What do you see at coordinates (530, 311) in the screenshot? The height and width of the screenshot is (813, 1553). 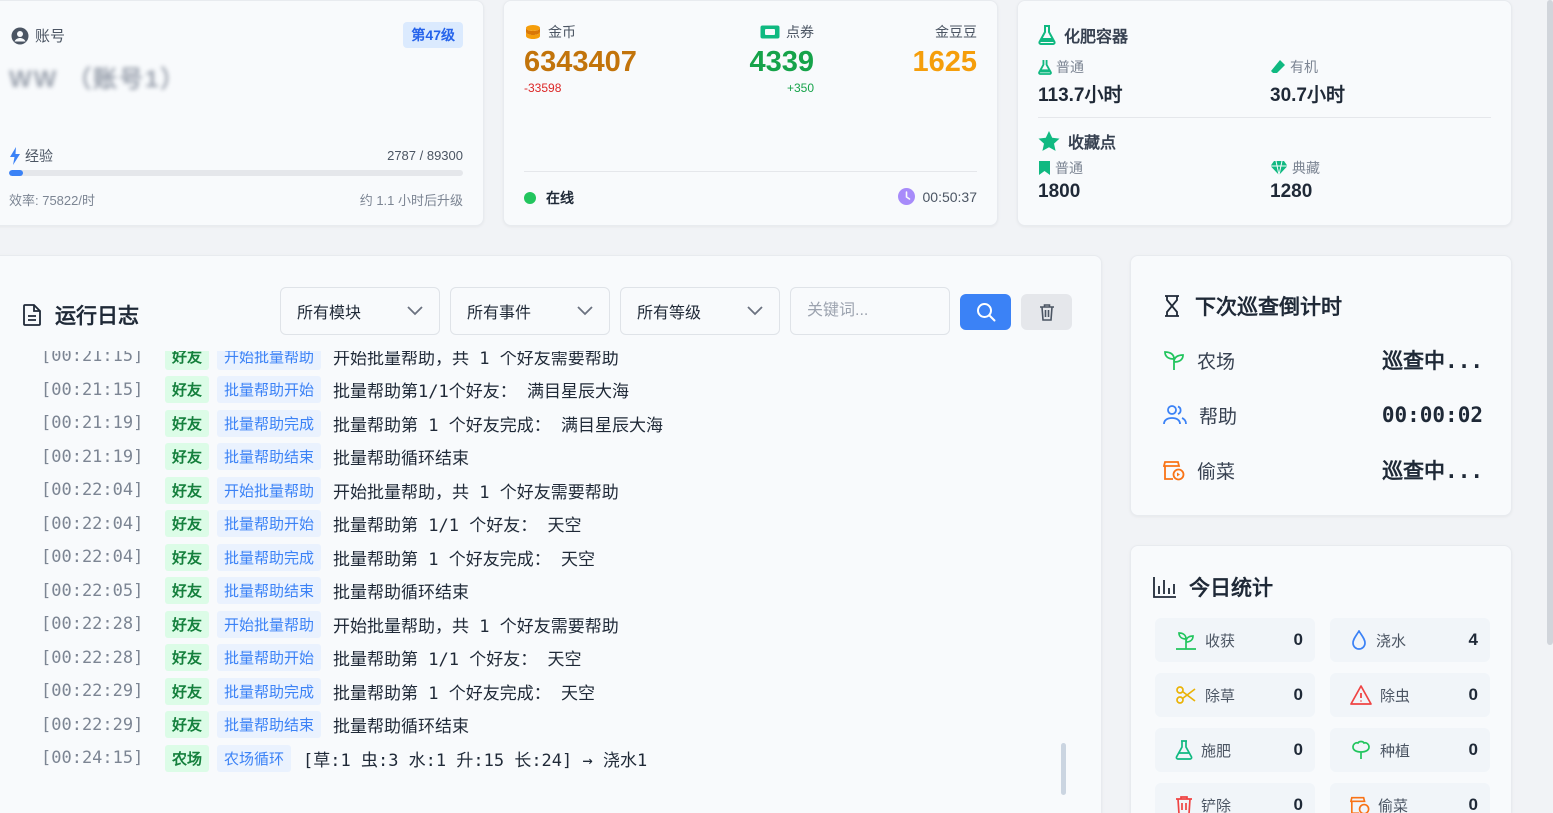 I see `event-filter-select: 所有事件` at bounding box center [530, 311].